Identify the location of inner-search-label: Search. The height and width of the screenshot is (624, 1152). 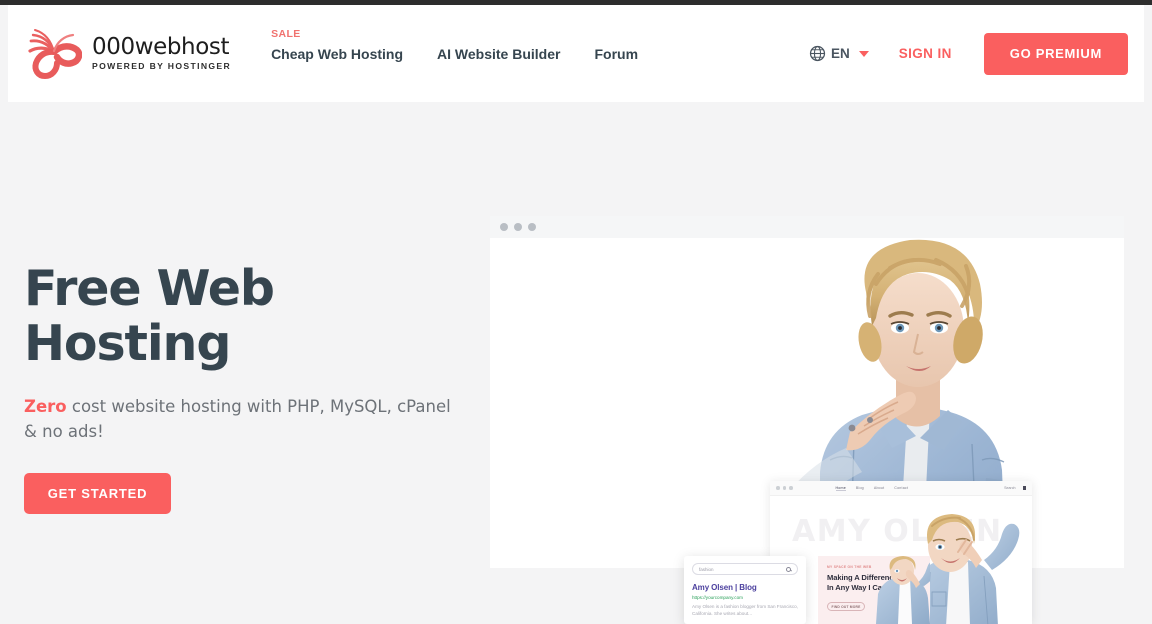
(1009, 488).